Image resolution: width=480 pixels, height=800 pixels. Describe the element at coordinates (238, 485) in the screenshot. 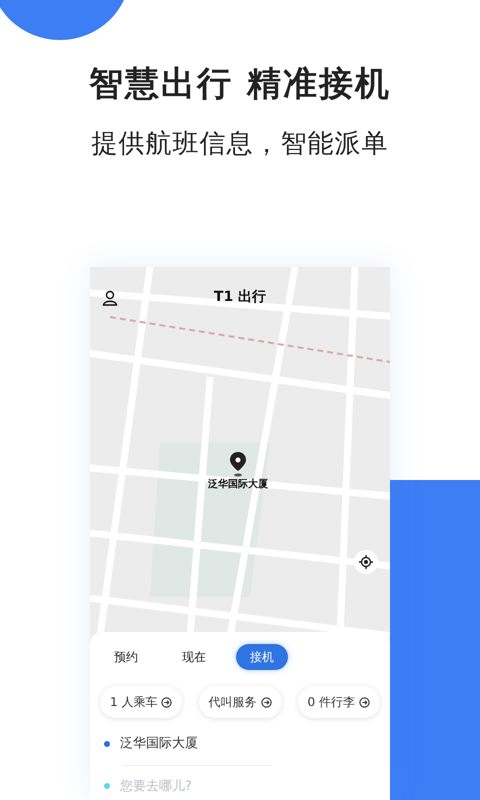

I see `pin-label: 泛华国际大厦` at that location.